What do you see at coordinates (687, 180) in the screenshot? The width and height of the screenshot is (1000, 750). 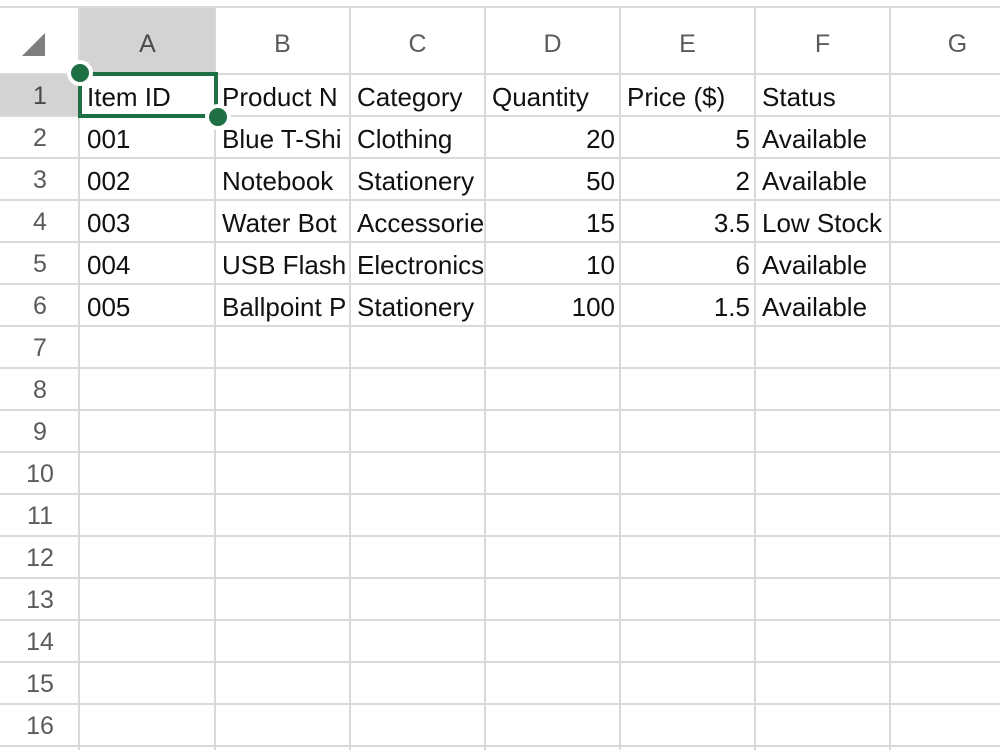 I see `cell-e3: 2` at bounding box center [687, 180].